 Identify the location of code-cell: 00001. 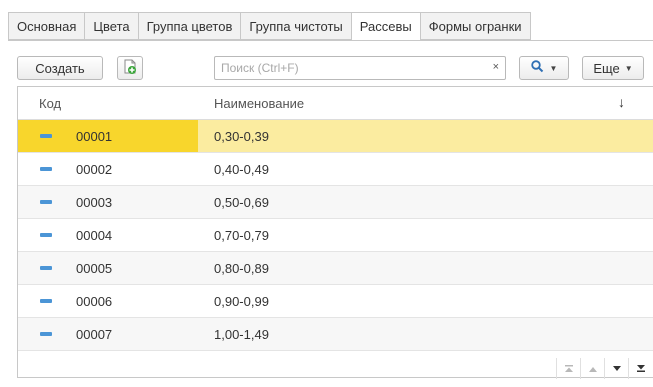
(108, 136).